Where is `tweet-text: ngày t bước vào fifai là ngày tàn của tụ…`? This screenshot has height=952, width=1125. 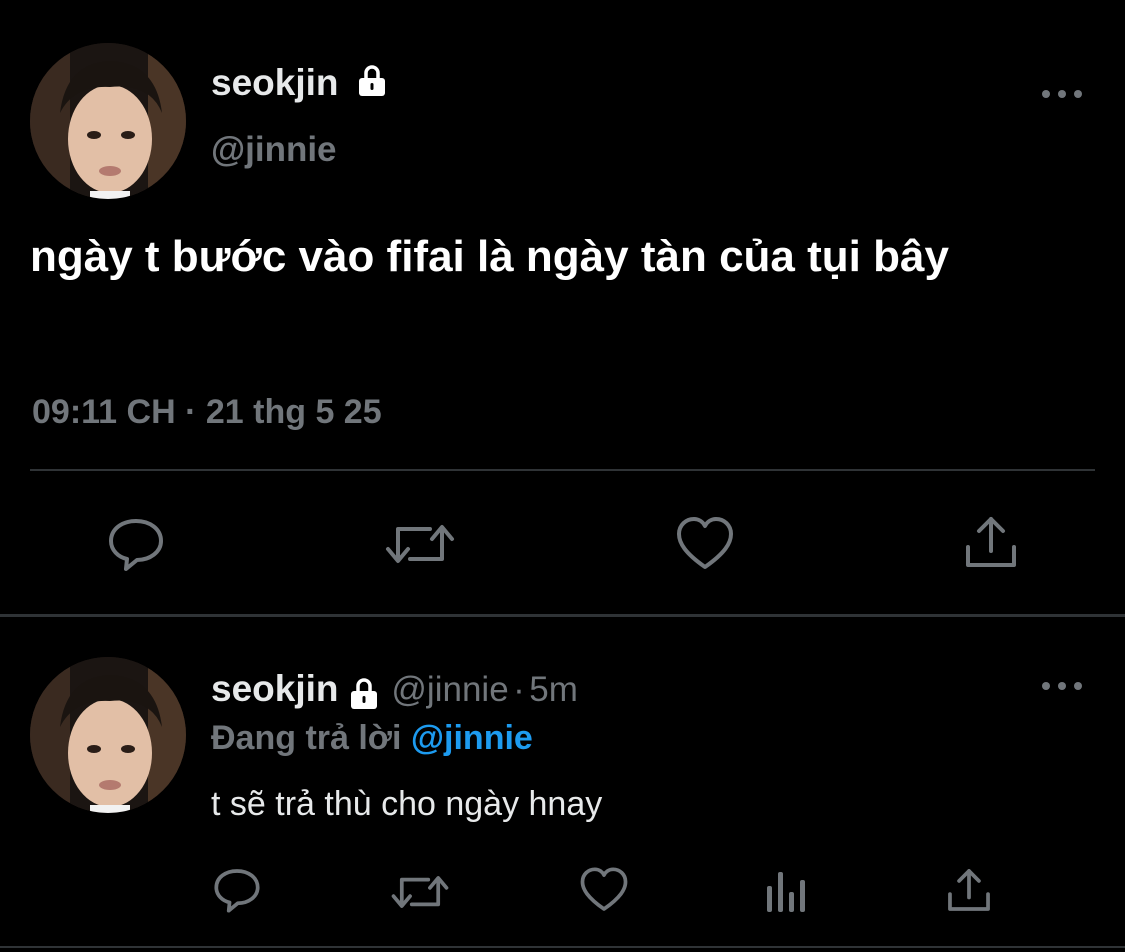 tweet-text: ngày t bước vào fifai là ngày tàn của tụ… is located at coordinates (489, 256).